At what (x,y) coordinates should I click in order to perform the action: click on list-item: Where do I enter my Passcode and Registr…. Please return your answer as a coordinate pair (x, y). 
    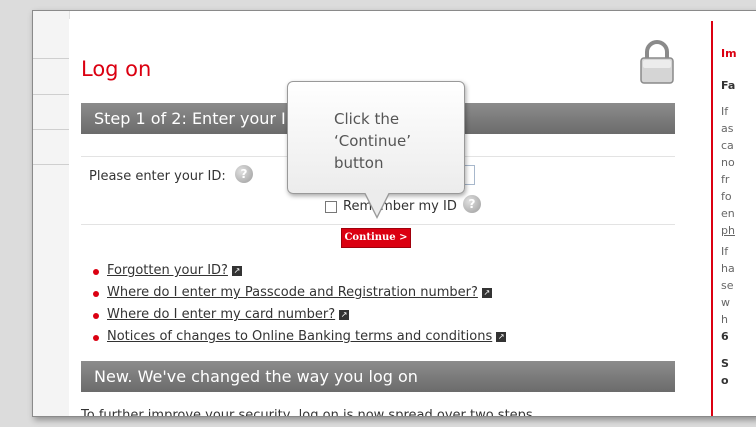
    Looking at the image, I should click on (299, 296).